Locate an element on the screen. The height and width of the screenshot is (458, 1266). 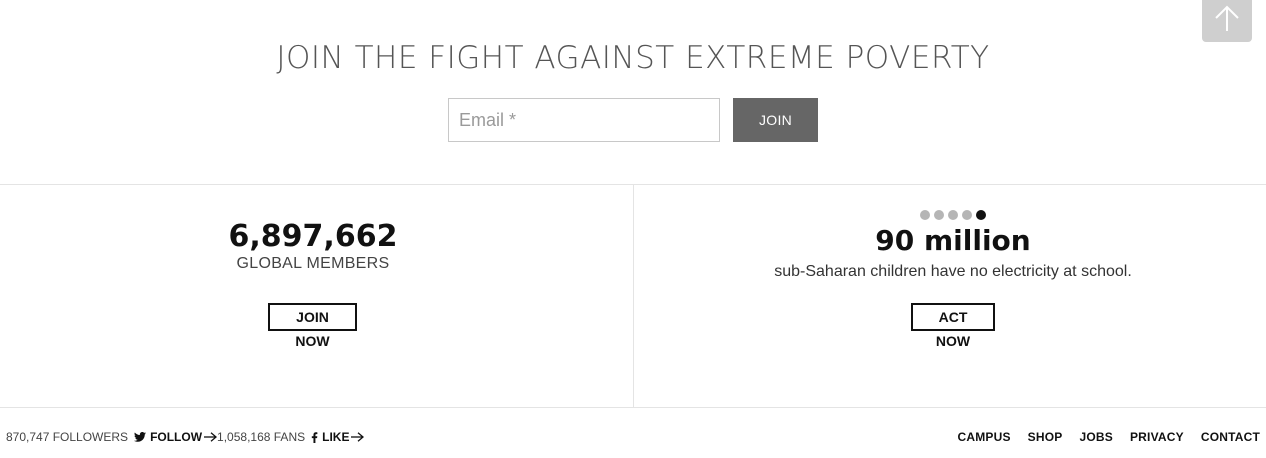
footer-nav: CAMPUS SHOP JOBS PRIVACY CONTACT is located at coordinates (1108, 437).